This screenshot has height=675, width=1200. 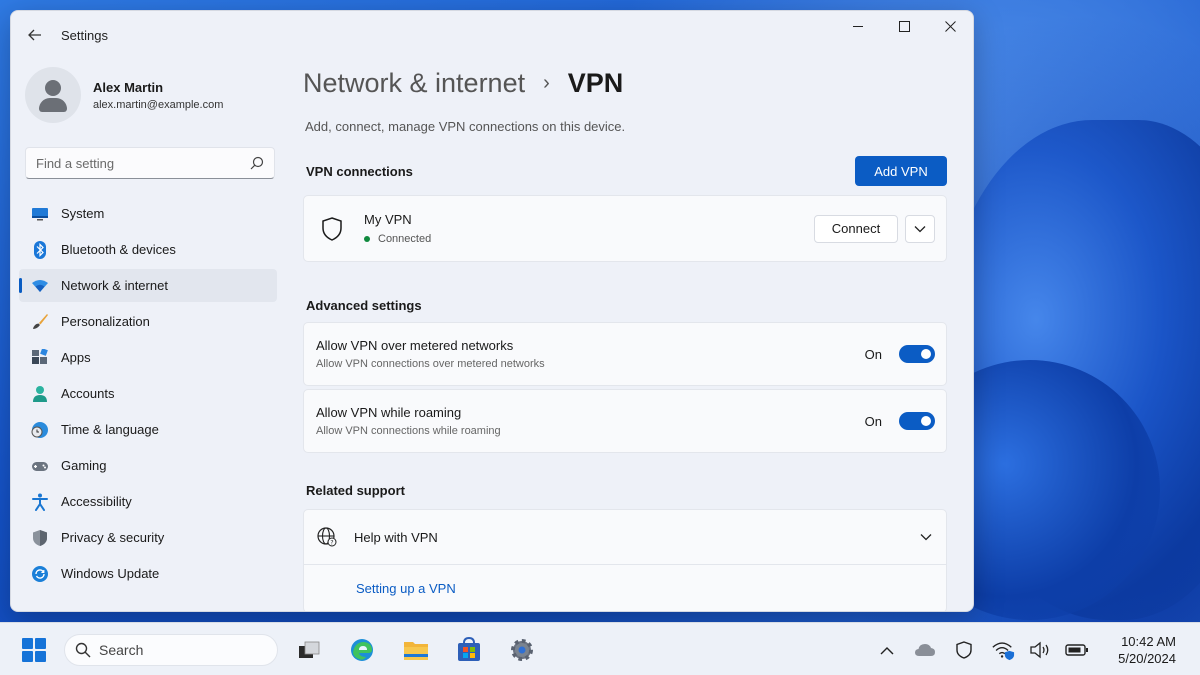 What do you see at coordinates (110, 573) in the screenshot?
I see `sidebar-item-label: Windows Update` at bounding box center [110, 573].